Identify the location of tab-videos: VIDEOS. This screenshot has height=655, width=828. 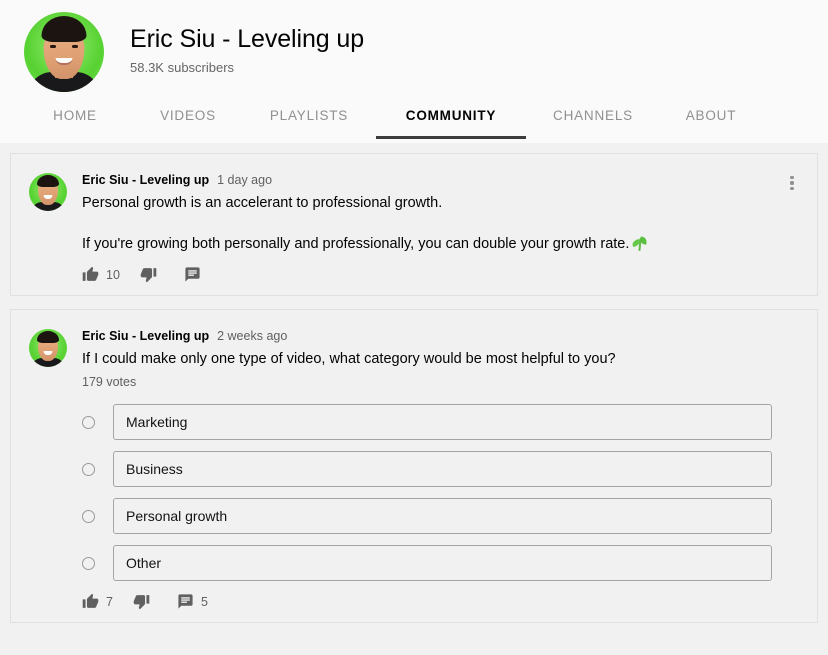
(188, 115).